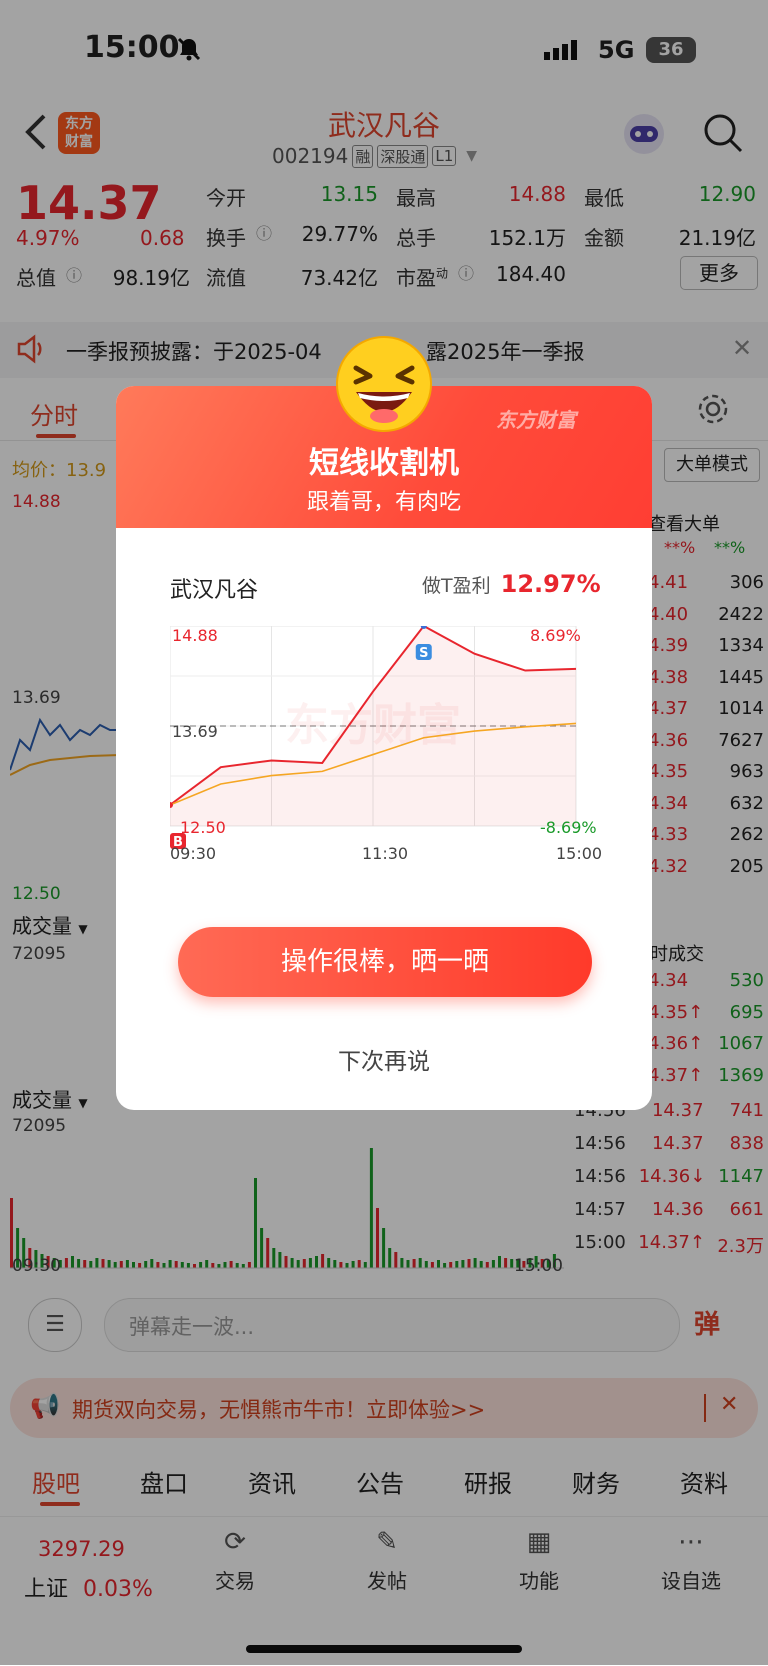  Describe the element at coordinates (423, 653) in the screenshot. I see `sell-marker-label: S` at that location.